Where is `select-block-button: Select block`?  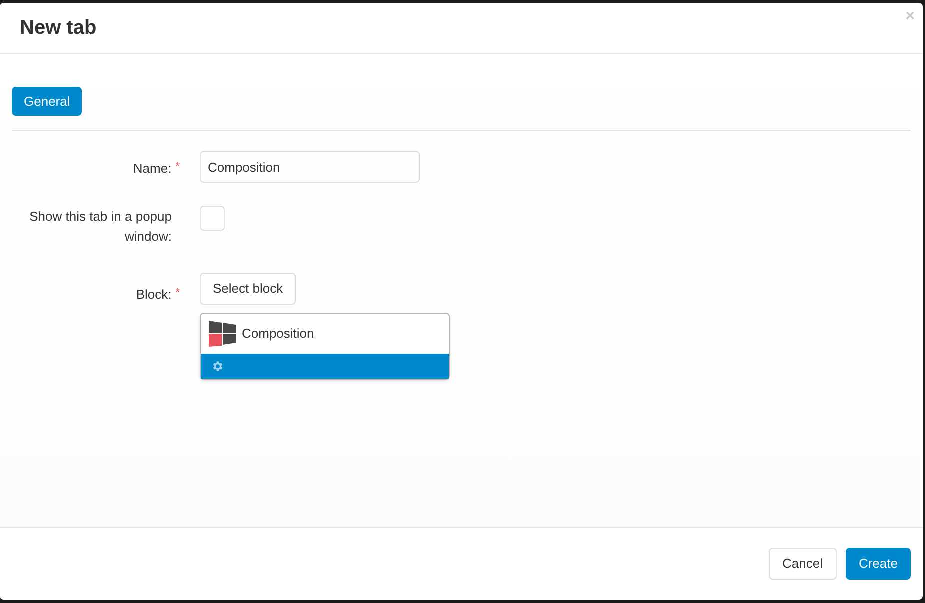
select-block-button: Select block is located at coordinates (248, 289).